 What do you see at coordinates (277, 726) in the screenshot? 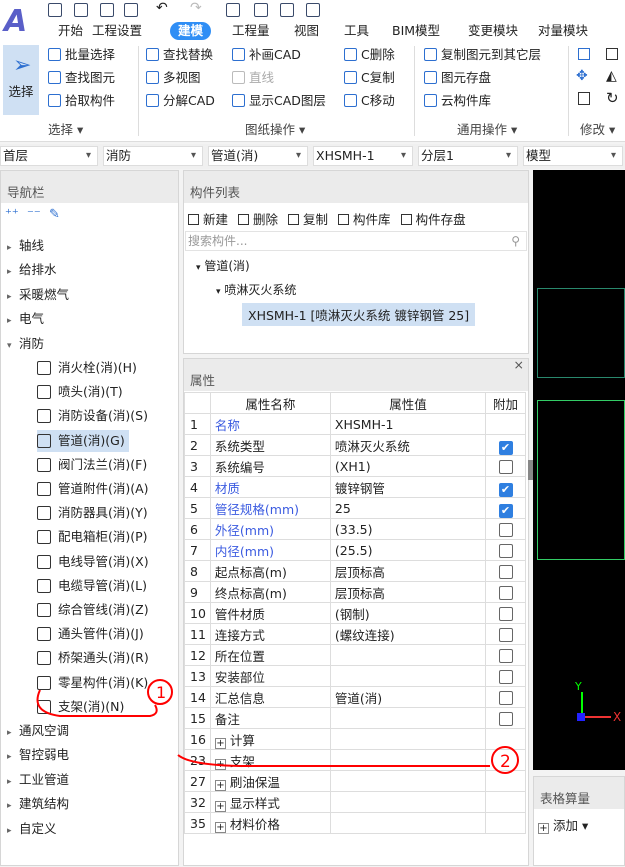
I see `annotation-overlay: 1 2` at bounding box center [277, 726].